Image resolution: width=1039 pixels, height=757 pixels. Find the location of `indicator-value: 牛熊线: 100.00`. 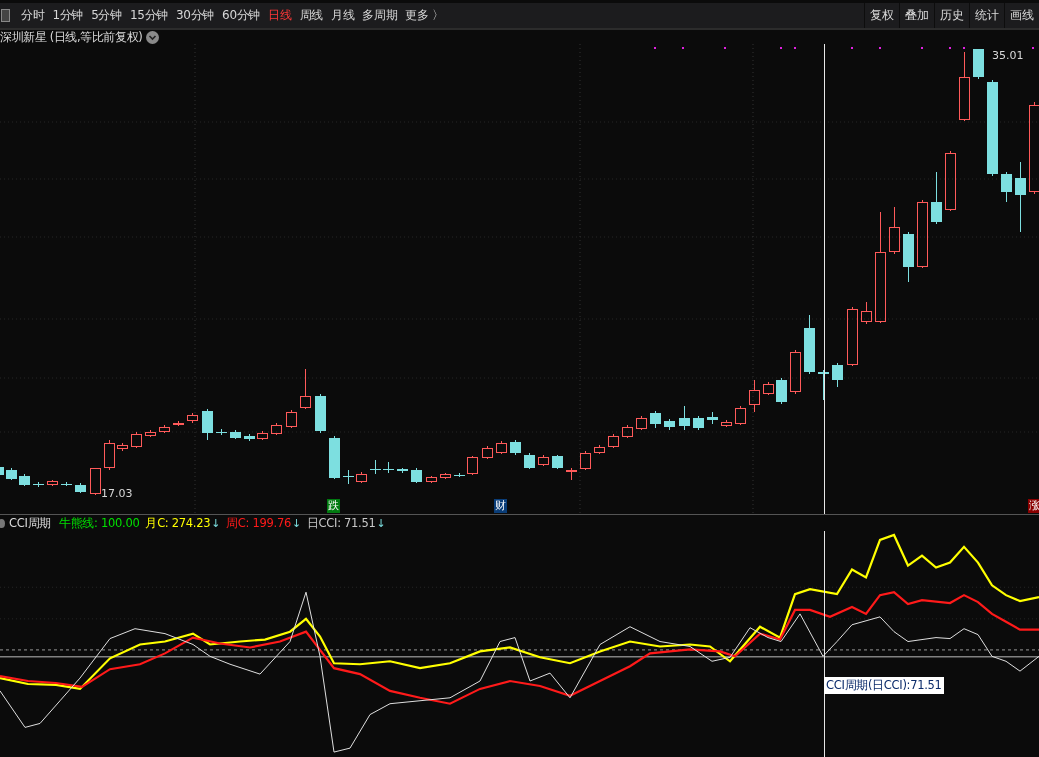

indicator-value: 牛熊线: 100.00 is located at coordinates (99, 523).